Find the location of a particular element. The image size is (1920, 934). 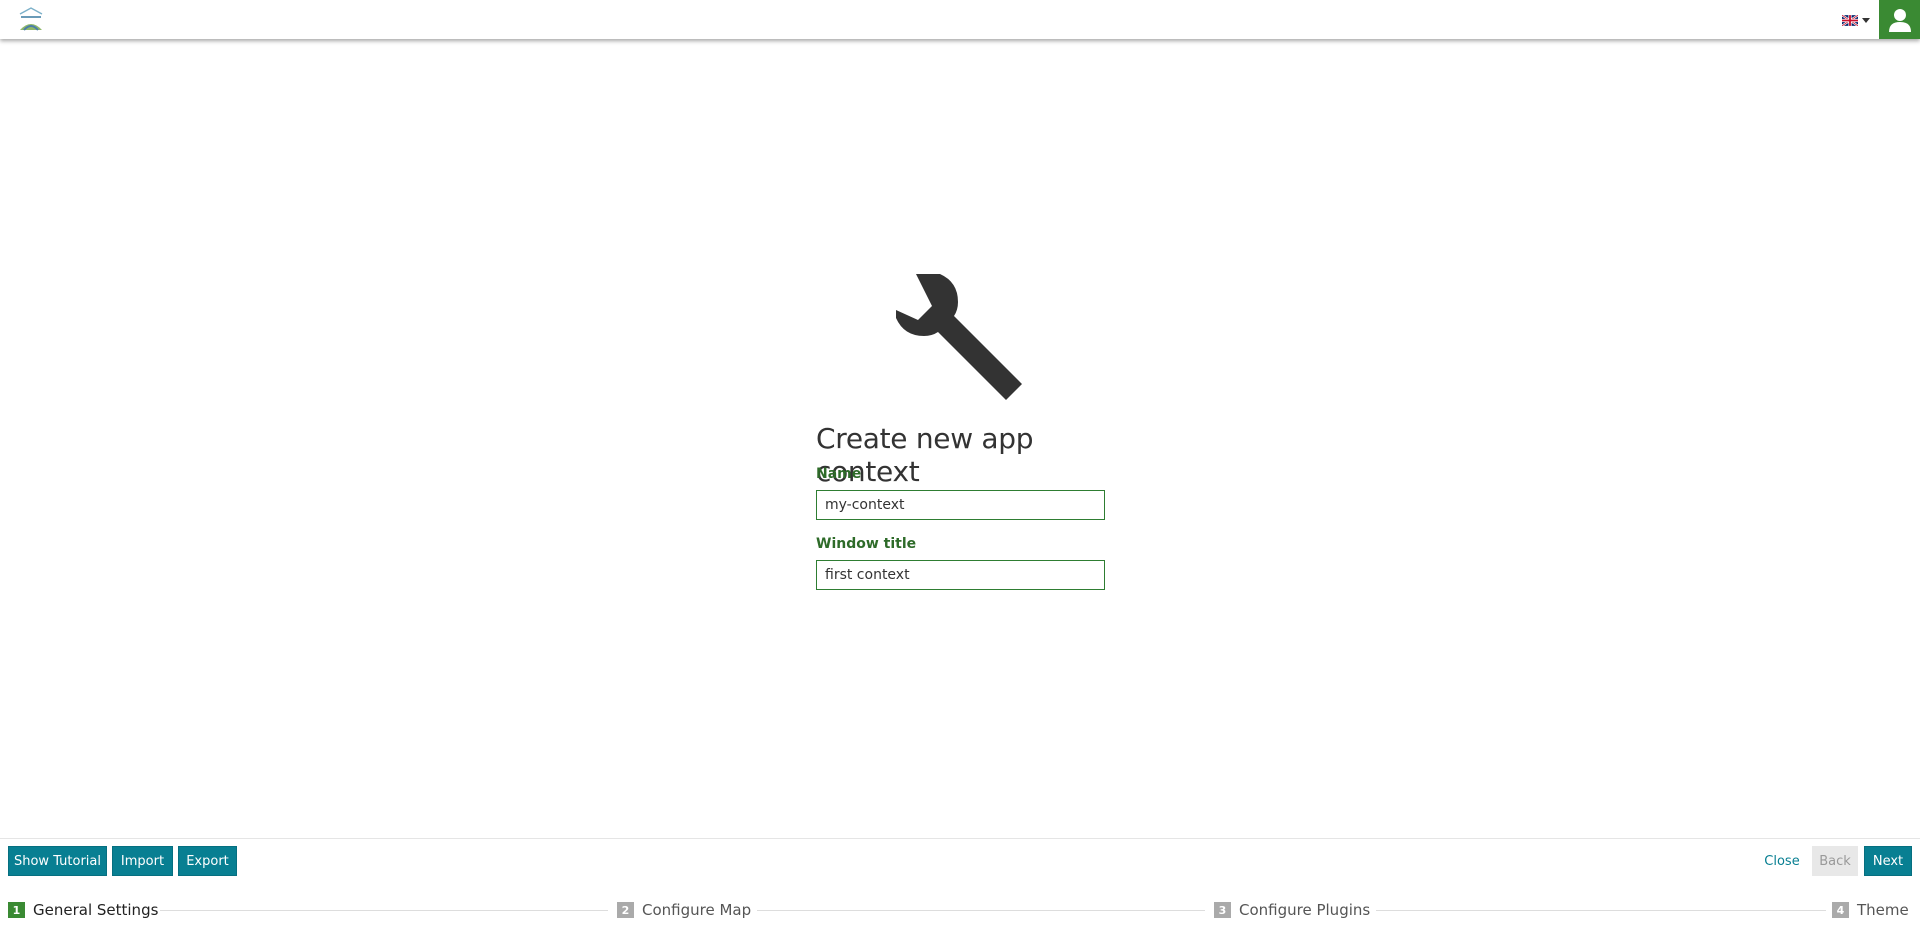

page-title: Create new app context is located at coordinates (925, 455).